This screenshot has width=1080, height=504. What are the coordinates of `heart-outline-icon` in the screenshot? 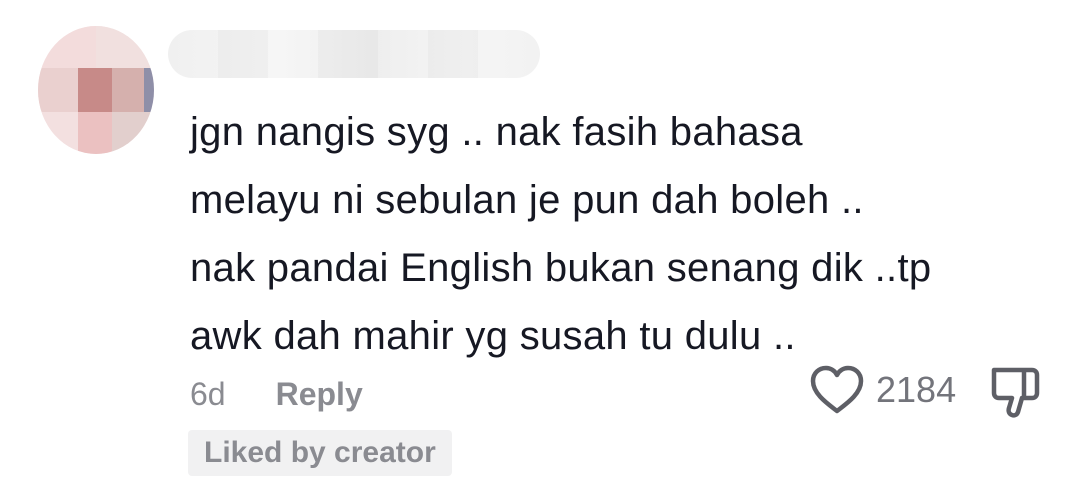 It's located at (837, 390).